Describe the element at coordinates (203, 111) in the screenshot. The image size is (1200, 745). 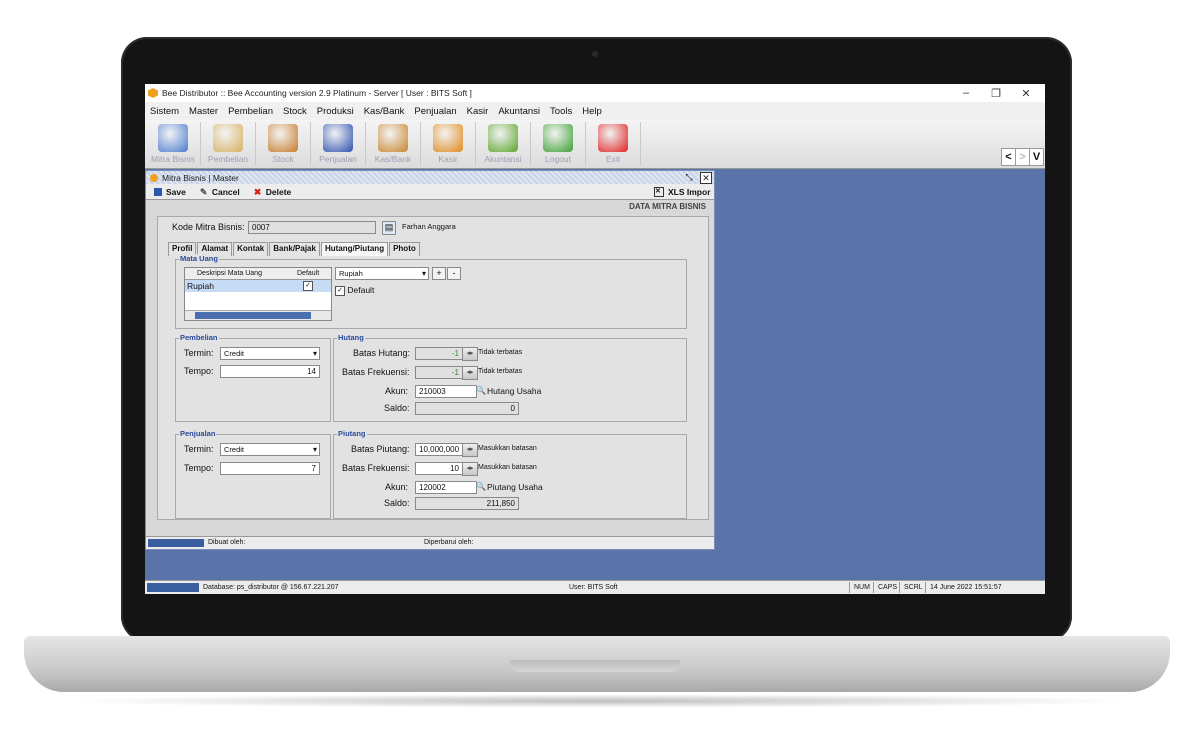
I see `menu-master: Master` at that location.